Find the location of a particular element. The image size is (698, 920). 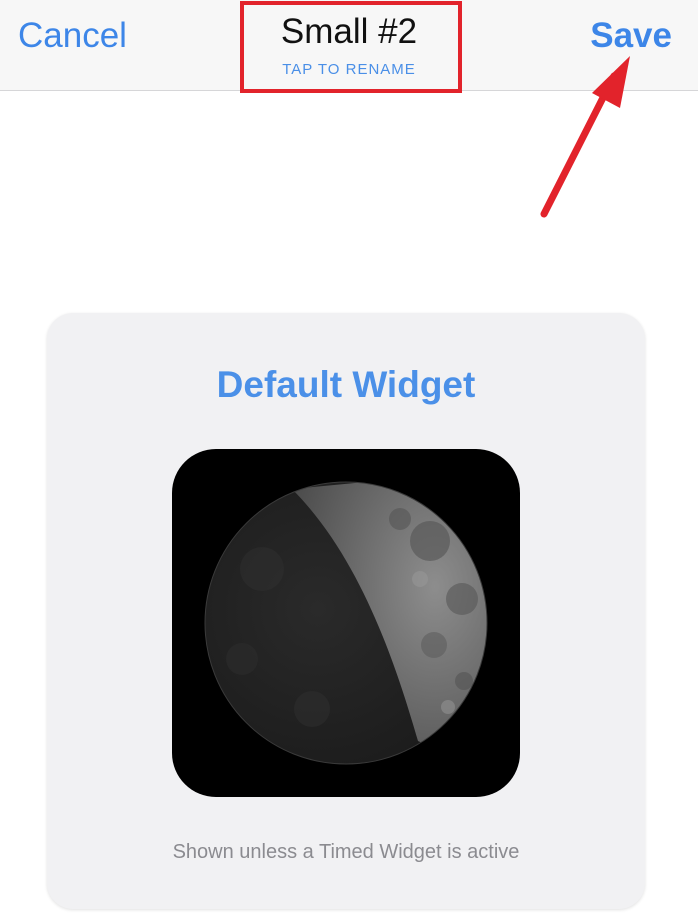

navigation-bar: Cancel Small #2 TAP TO RENAME Save is located at coordinates (349, 45).